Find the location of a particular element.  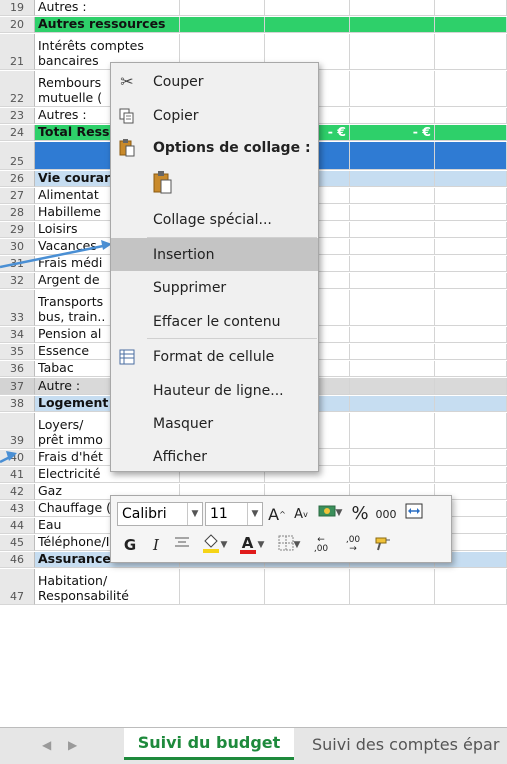

merge-icon is located at coordinates (414, 513).